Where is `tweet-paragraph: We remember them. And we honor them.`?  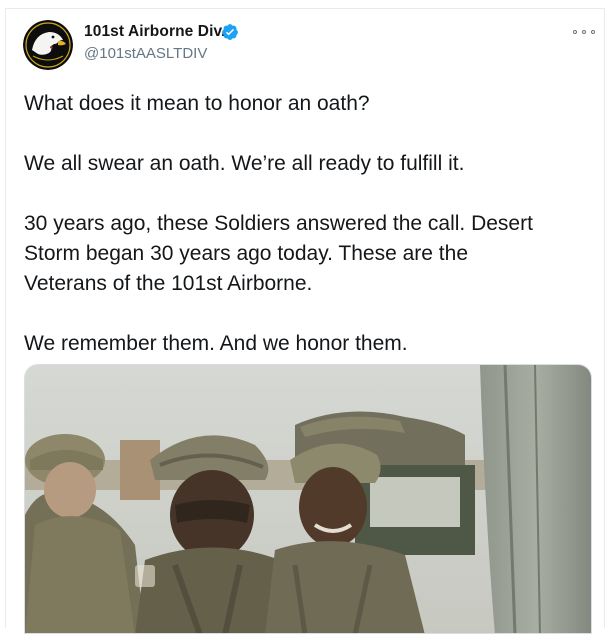
tweet-paragraph: We remember them. And we honor them. is located at coordinates (309, 344).